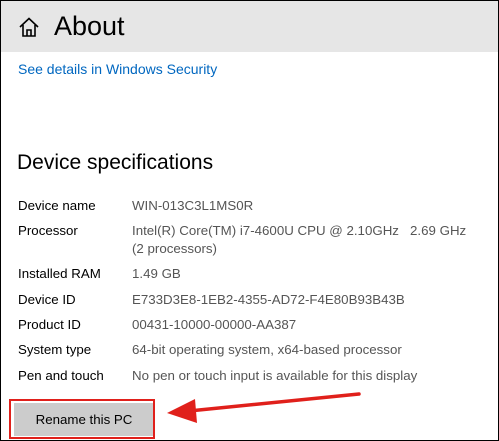 The image size is (499, 441). I want to click on title-bar: About, so click(249, 26).